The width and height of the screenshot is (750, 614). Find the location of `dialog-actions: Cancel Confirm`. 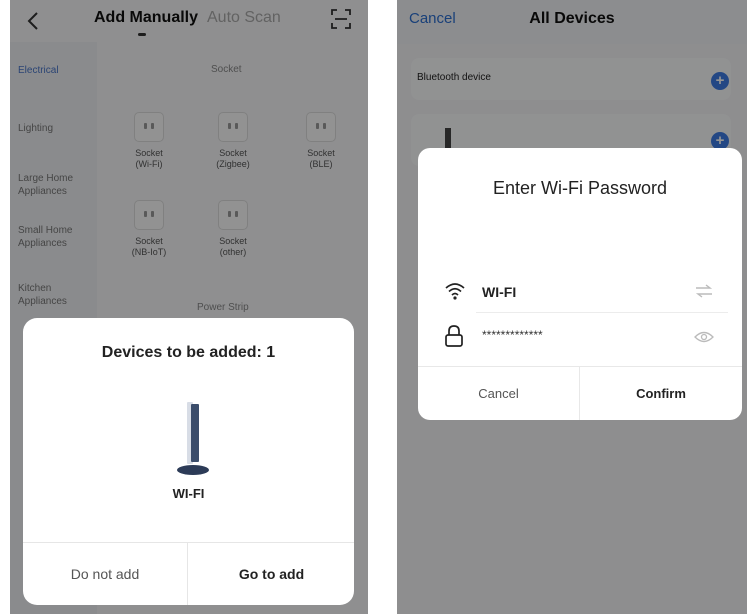

dialog-actions: Cancel Confirm is located at coordinates (580, 393).